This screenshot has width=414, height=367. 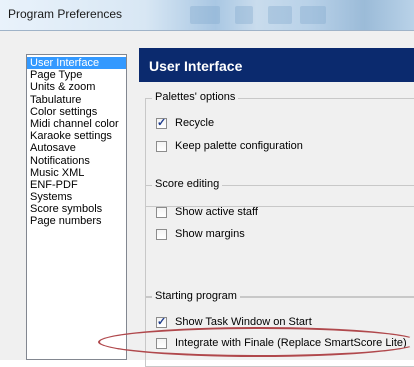 I want to click on highlight-oval, so click(x=256, y=342).